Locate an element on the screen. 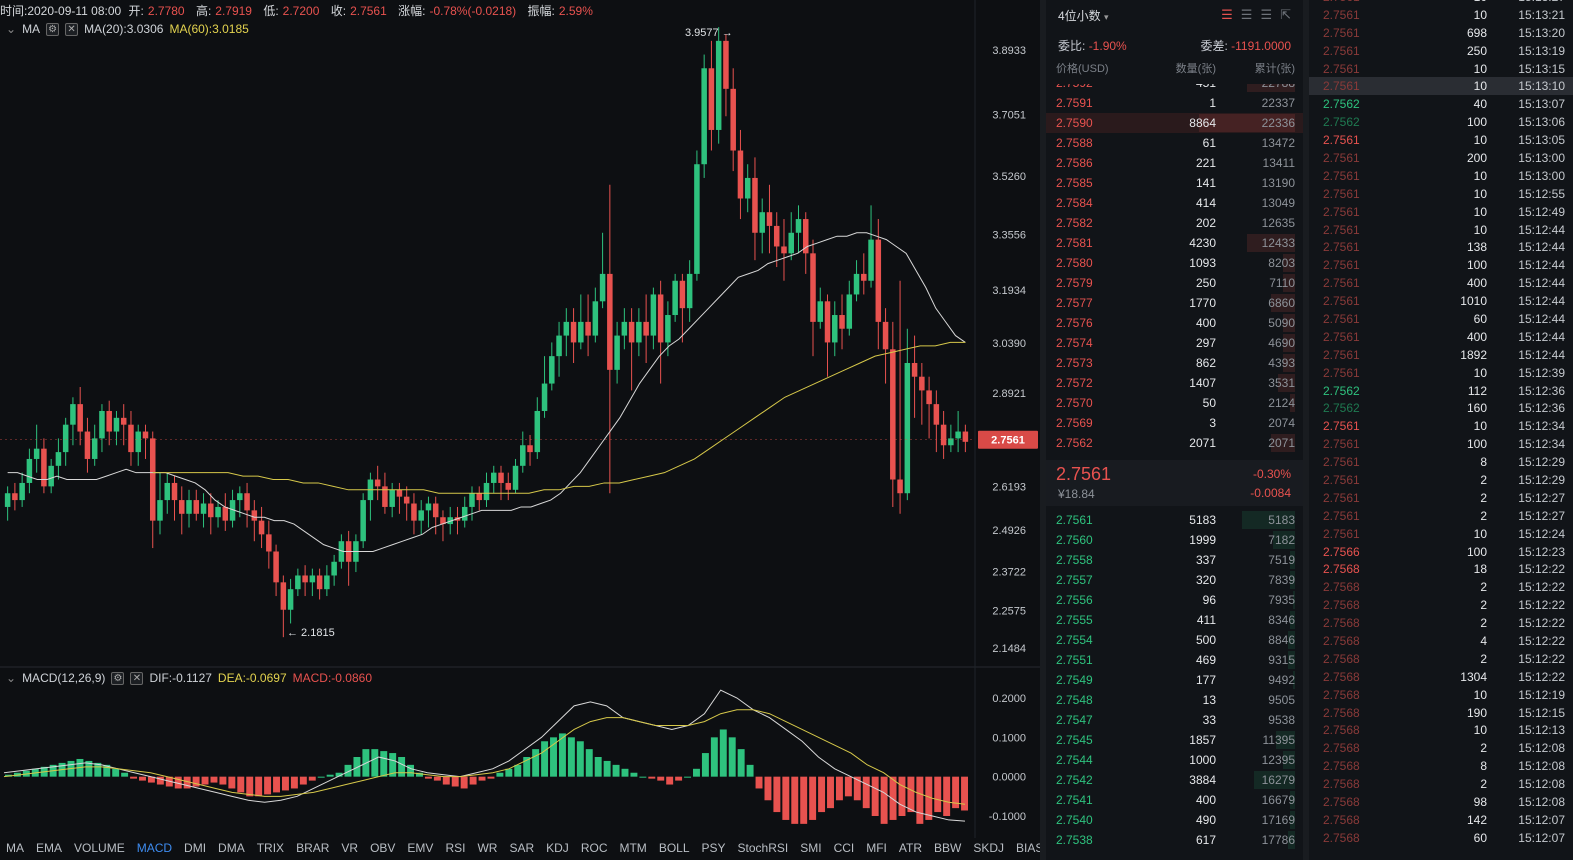 This screenshot has height=860, width=1573. indicator-tab-mfi: MFI is located at coordinates (876, 848).